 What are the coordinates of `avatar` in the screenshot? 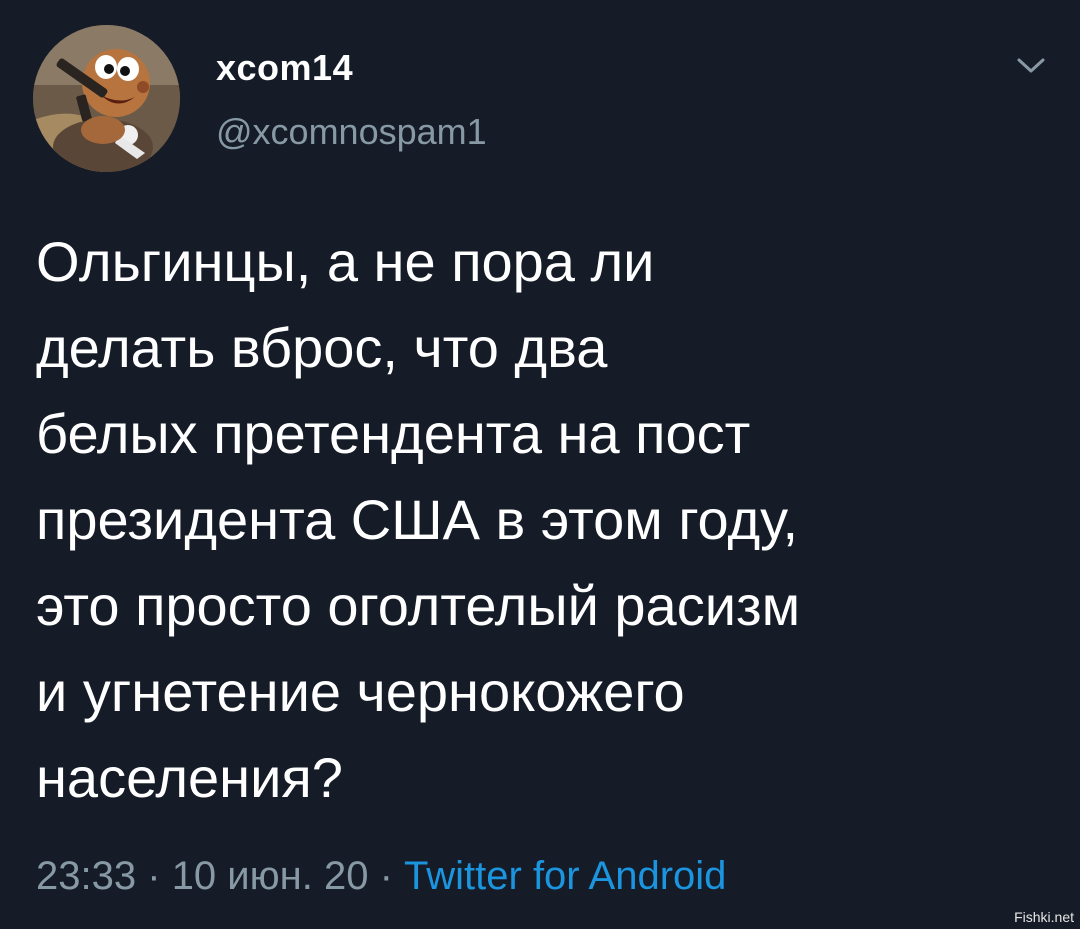 It's located at (106, 98).